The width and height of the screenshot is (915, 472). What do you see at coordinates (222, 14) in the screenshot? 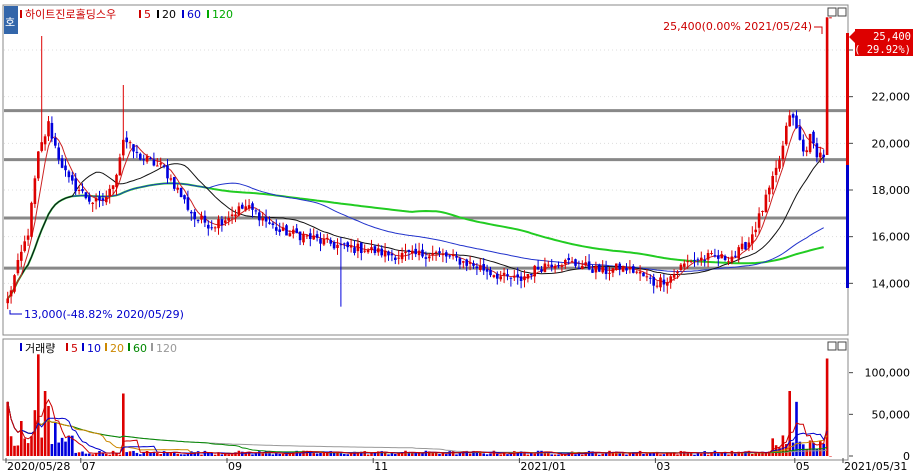
I see `legend-ma120: 120` at bounding box center [222, 14].